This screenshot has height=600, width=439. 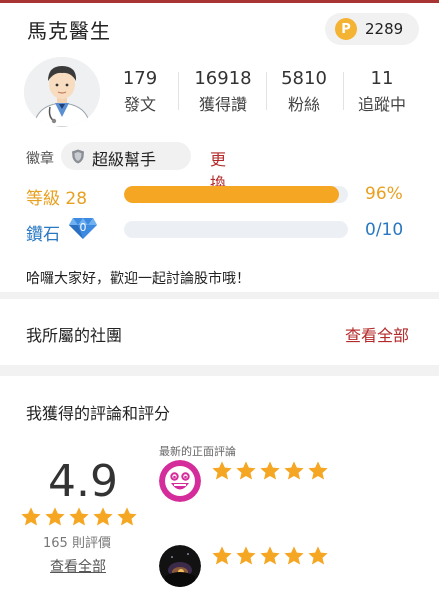 I want to click on badge-row: 徽章 超級幫手 更換, so click(x=226, y=167).